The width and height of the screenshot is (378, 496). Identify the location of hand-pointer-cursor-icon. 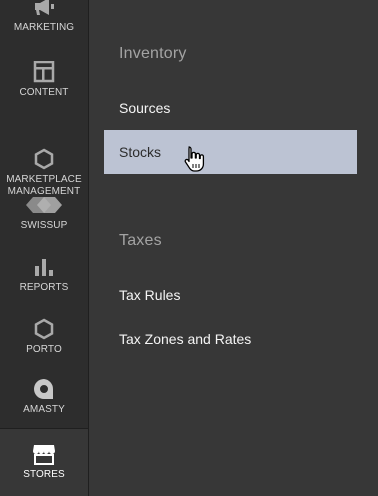
(194, 159).